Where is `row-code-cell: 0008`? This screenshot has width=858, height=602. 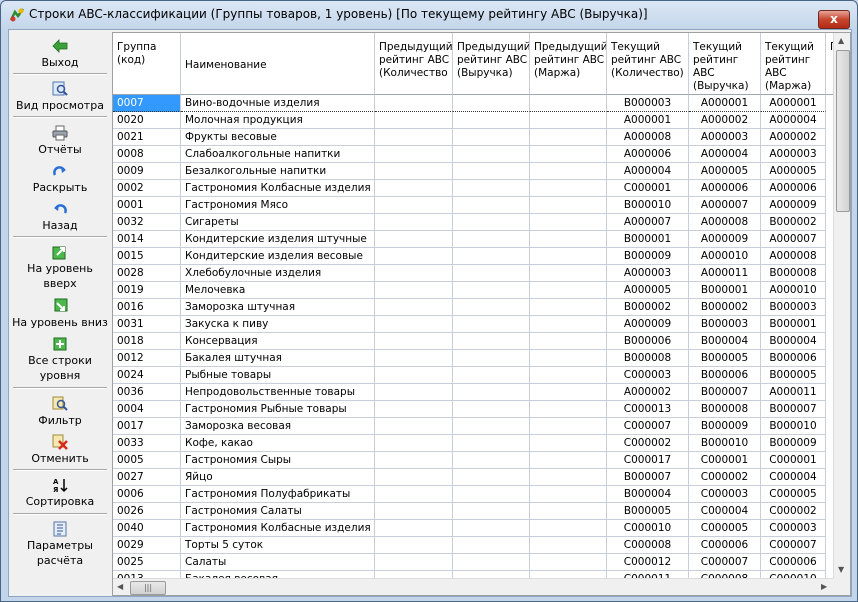 row-code-cell: 0008 is located at coordinates (147, 154).